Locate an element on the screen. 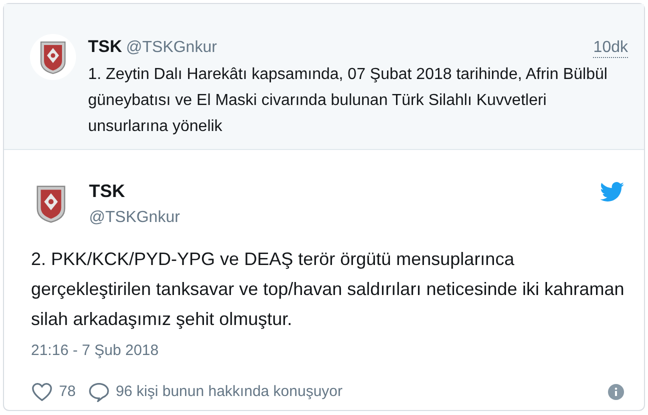 The width and height of the screenshot is (648, 415). info-icon is located at coordinates (616, 392).